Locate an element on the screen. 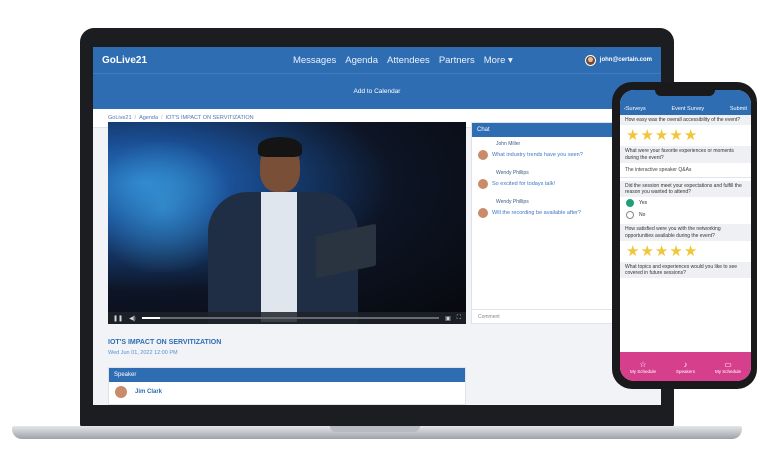 The image size is (760, 449). survey-answer-input: The interactive speaker Q&As is located at coordinates (685, 170).